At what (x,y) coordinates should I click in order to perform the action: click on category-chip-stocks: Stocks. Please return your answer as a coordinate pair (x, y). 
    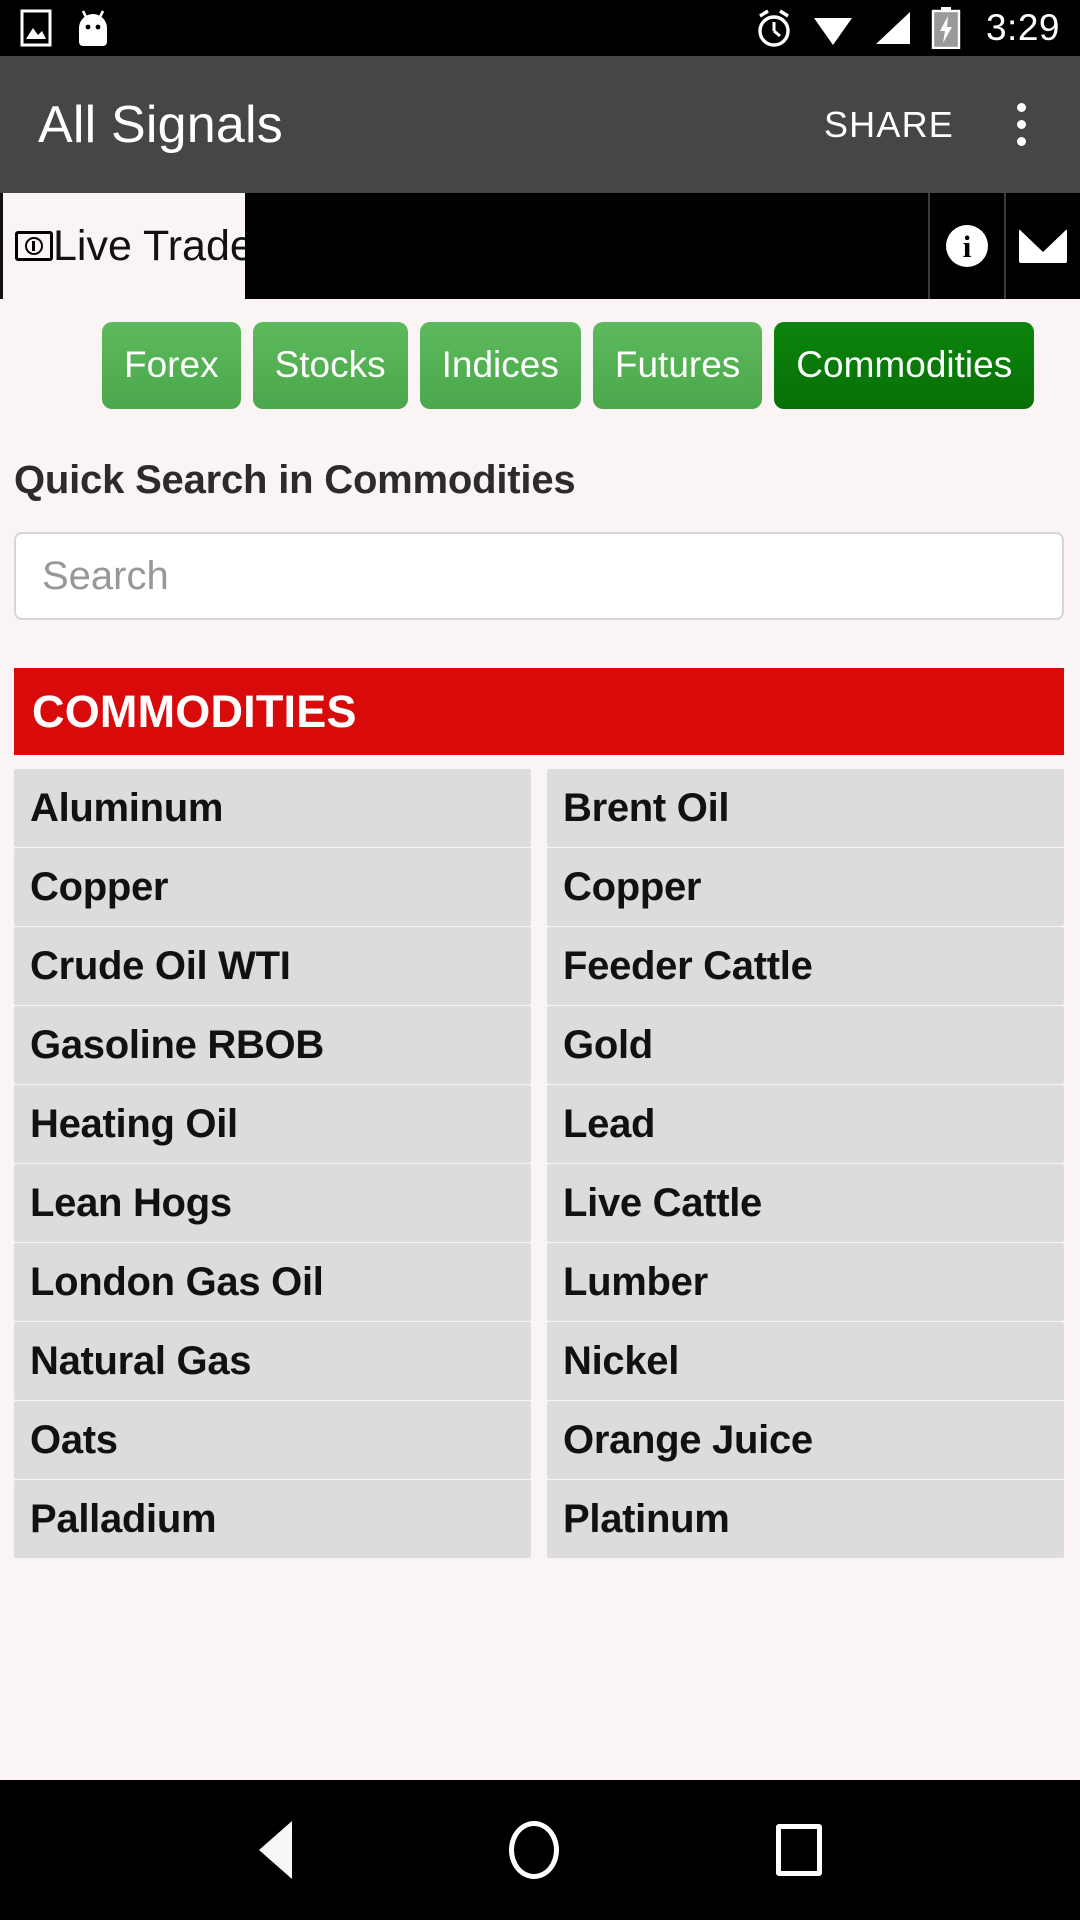
    Looking at the image, I should click on (330, 365).